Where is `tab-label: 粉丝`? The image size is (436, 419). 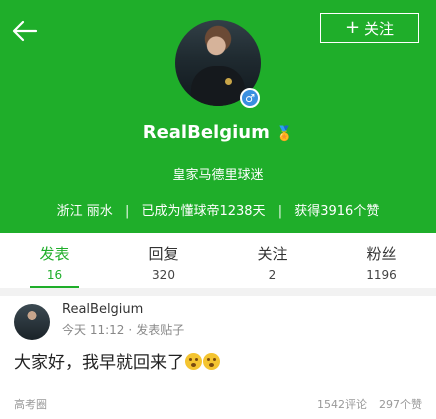
tab-label: 粉丝 is located at coordinates (381, 254).